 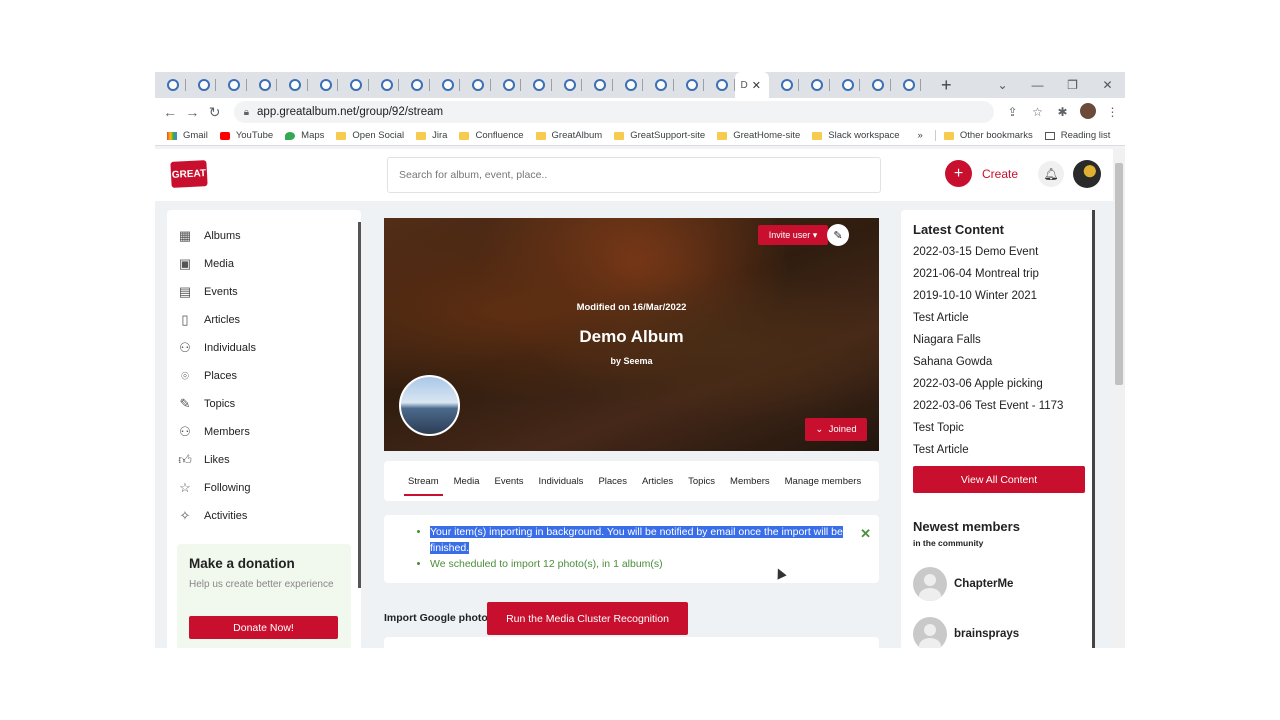 What do you see at coordinates (1037, 112) in the screenshot?
I see `bookmark-star-icon: ☆` at bounding box center [1037, 112].